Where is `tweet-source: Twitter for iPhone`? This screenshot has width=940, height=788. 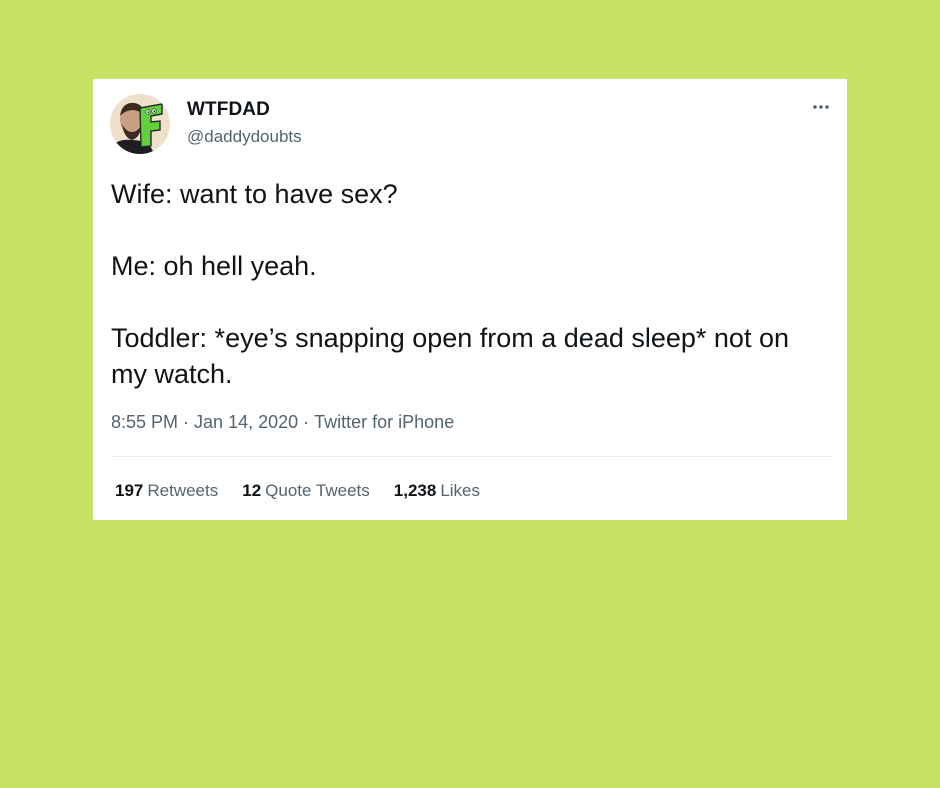 tweet-source: Twitter for iPhone is located at coordinates (384, 422).